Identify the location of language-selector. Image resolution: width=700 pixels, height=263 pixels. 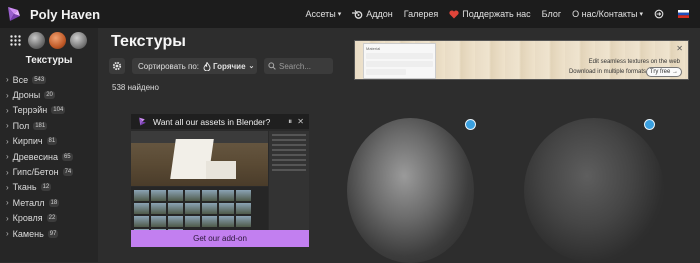
(685, 14).